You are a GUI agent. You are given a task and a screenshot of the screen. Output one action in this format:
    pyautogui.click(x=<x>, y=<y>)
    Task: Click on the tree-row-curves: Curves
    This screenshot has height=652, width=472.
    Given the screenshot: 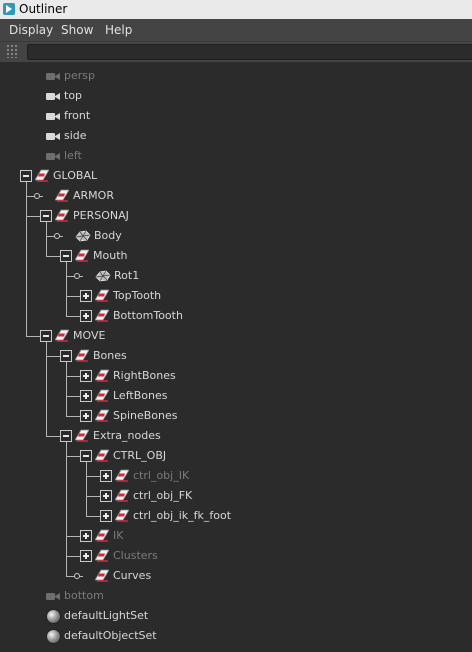 What is the action you would take?
    pyautogui.click(x=236, y=576)
    